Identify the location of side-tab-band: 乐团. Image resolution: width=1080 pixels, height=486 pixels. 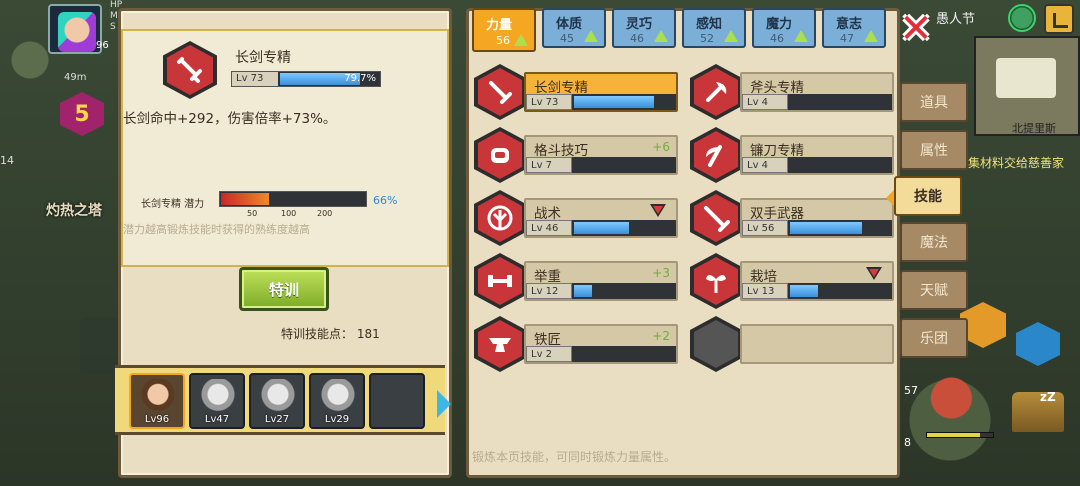
(934, 338).